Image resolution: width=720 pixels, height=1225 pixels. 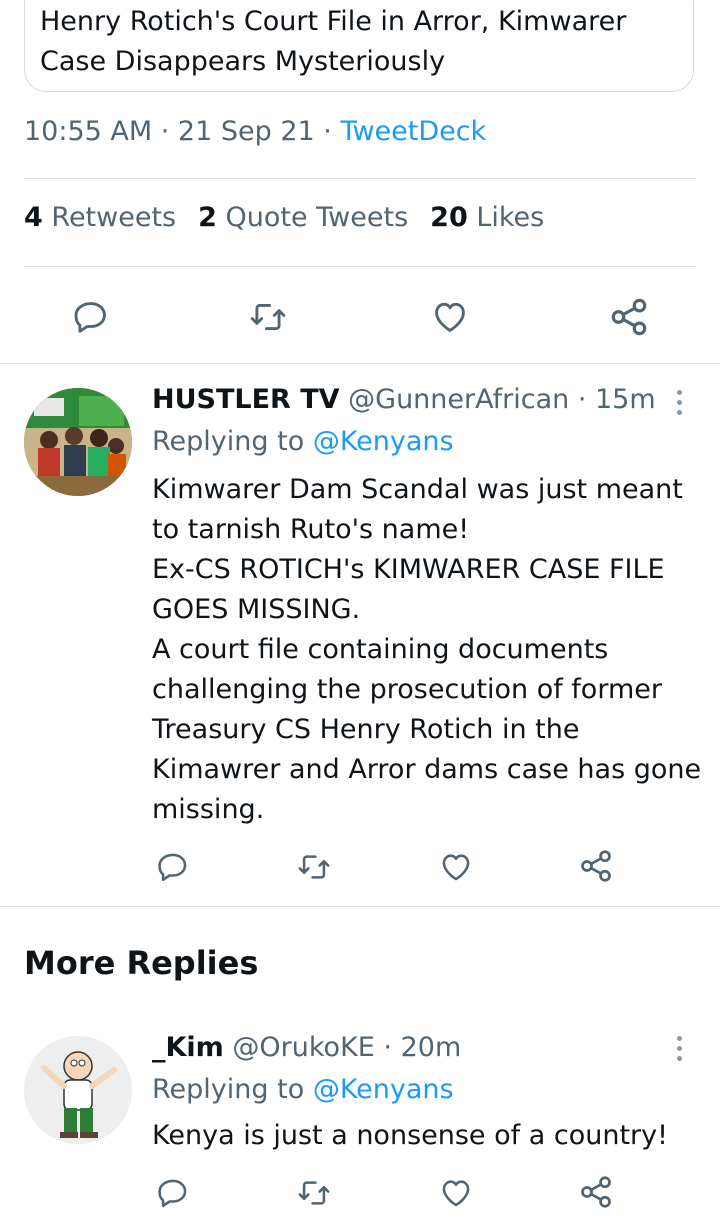 I want to click on tweet-stats: 4 Retweets 2 Quote Tweets 20 Likes, so click(x=284, y=217).